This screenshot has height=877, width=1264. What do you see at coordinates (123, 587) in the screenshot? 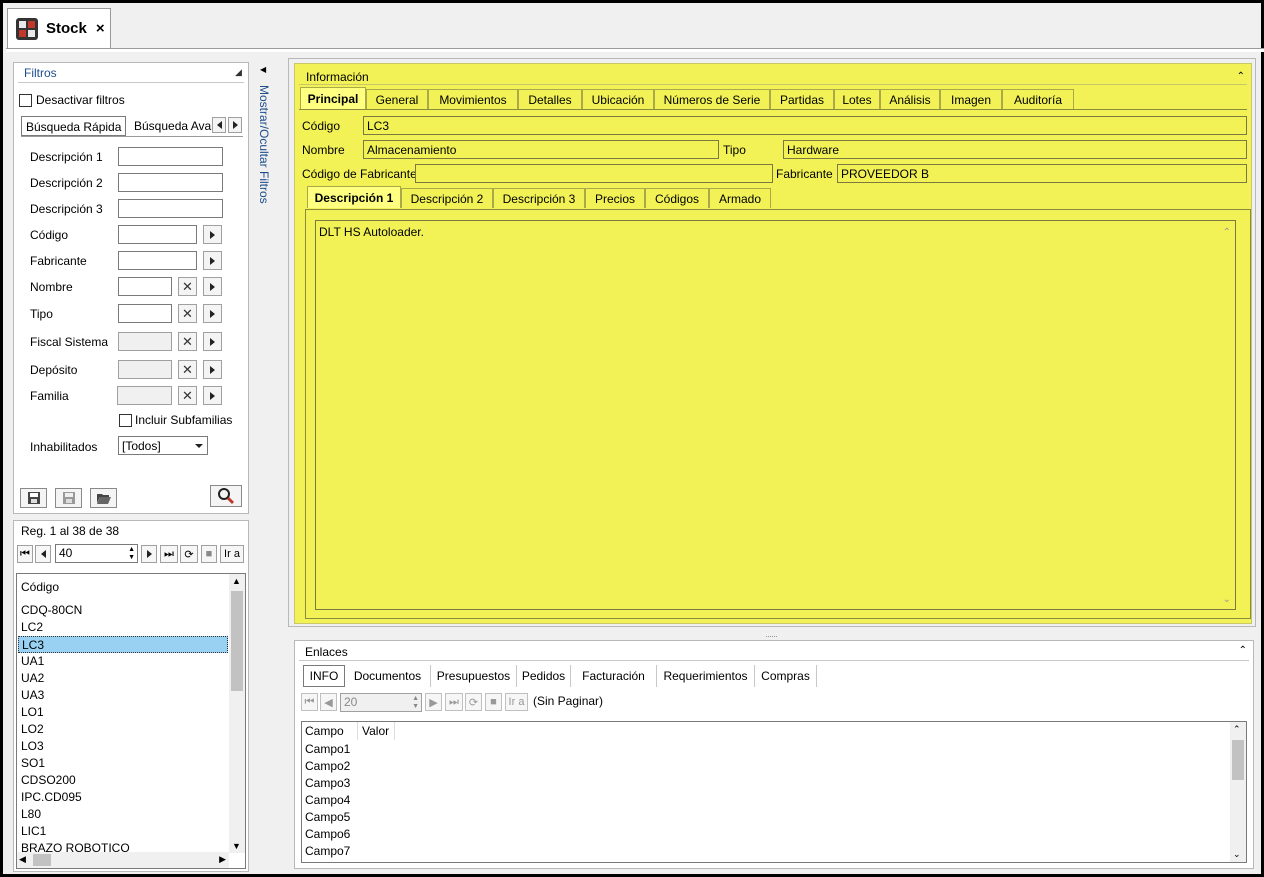
I see `column-header-code: Código` at bounding box center [123, 587].